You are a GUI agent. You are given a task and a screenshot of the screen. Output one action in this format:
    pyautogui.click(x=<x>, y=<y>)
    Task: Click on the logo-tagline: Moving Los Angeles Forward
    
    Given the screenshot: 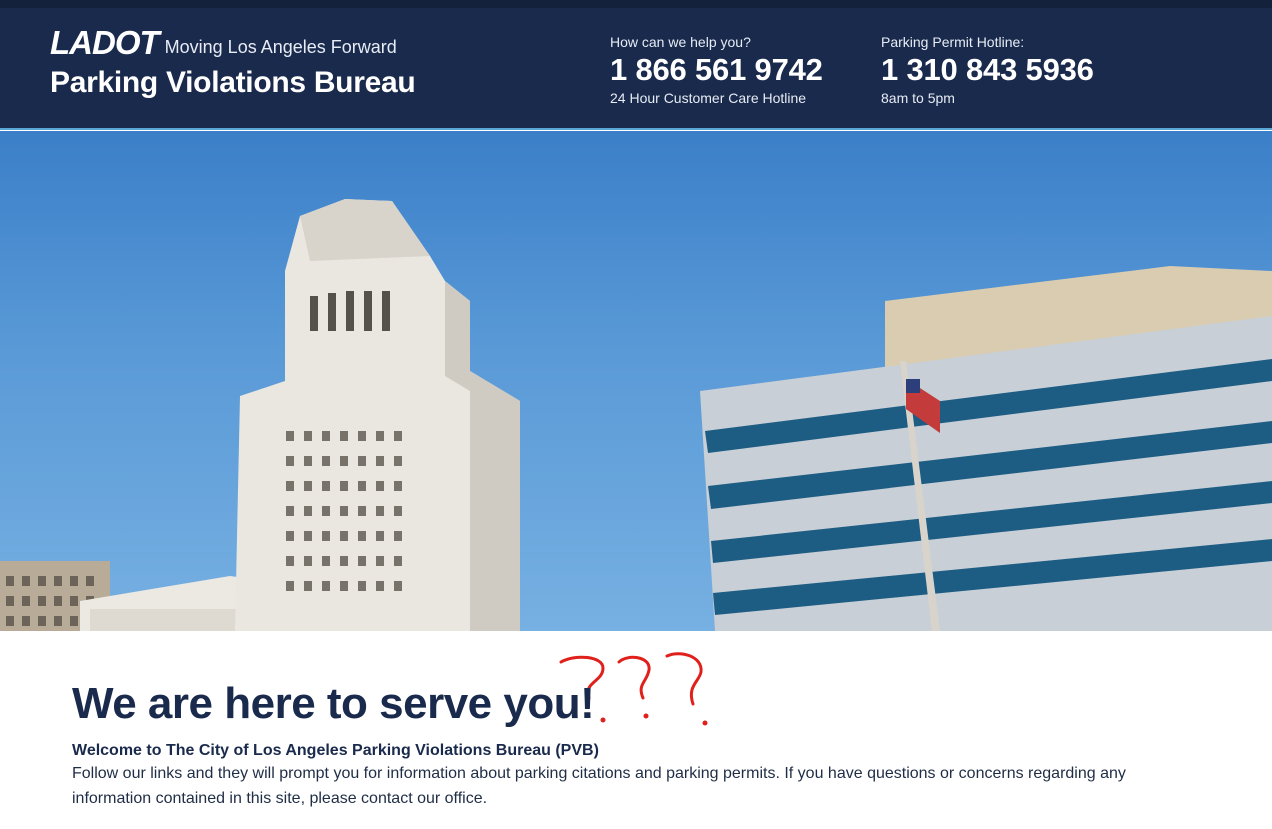 What is the action you would take?
    pyautogui.click(x=280, y=47)
    